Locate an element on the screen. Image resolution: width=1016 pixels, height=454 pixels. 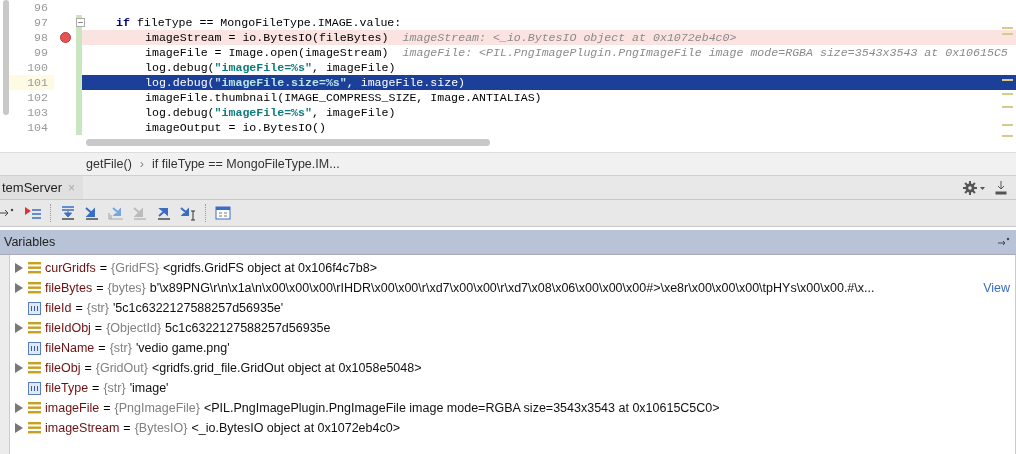
variable-value: 'vedio game.png' is located at coordinates (182, 348).